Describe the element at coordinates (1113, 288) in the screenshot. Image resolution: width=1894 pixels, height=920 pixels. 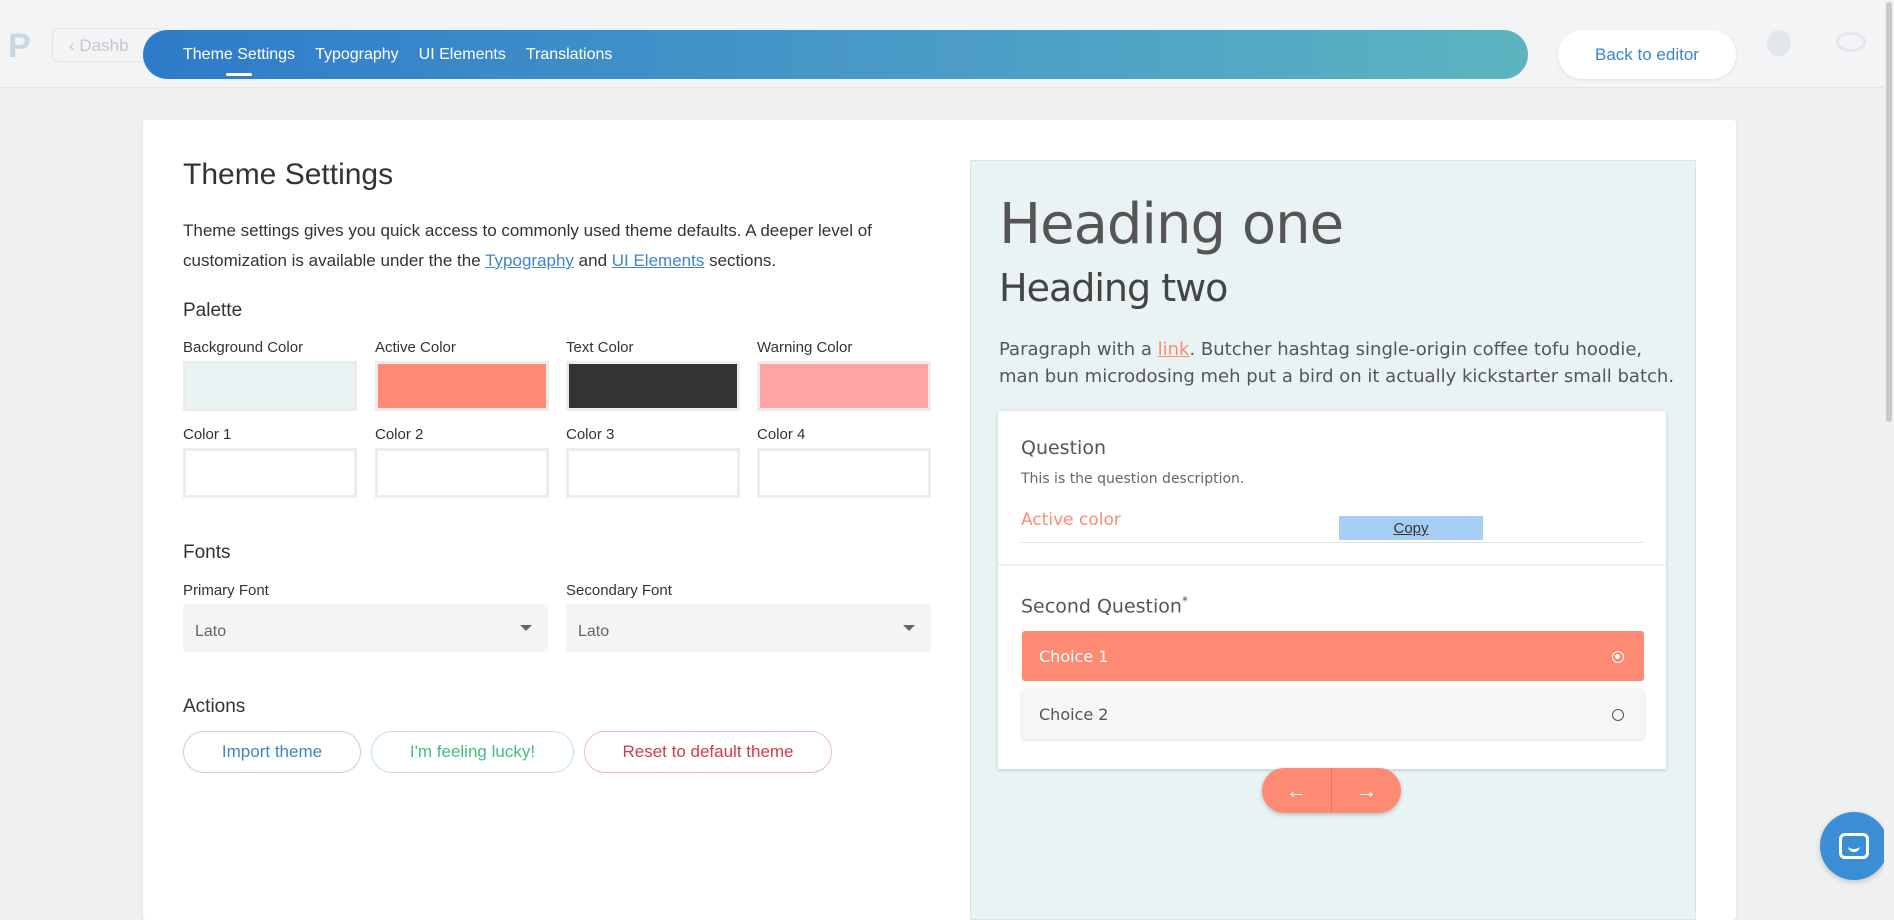
I see `preview-heading-two: Heading two` at that location.